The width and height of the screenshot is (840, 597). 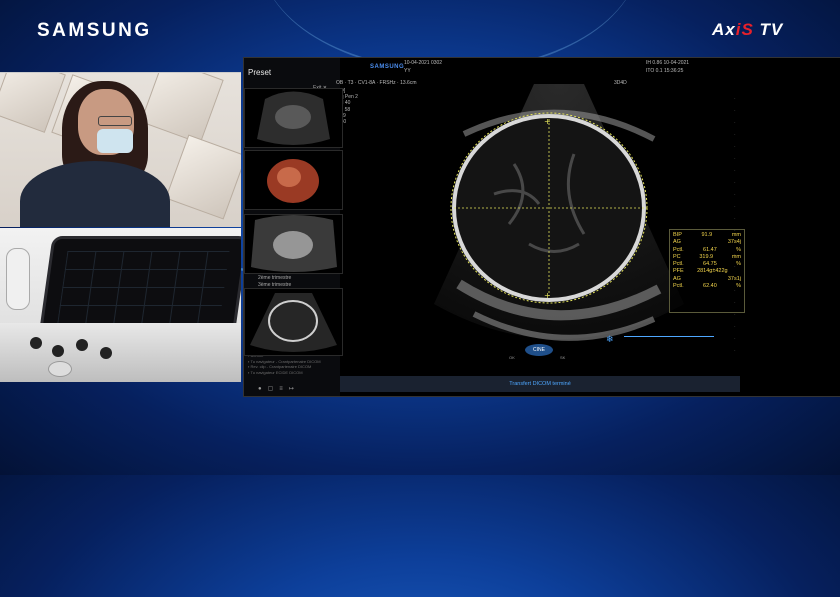 What do you see at coordinates (610, 339) in the screenshot?
I see `snowflake-icon: ❄` at bounding box center [610, 339].